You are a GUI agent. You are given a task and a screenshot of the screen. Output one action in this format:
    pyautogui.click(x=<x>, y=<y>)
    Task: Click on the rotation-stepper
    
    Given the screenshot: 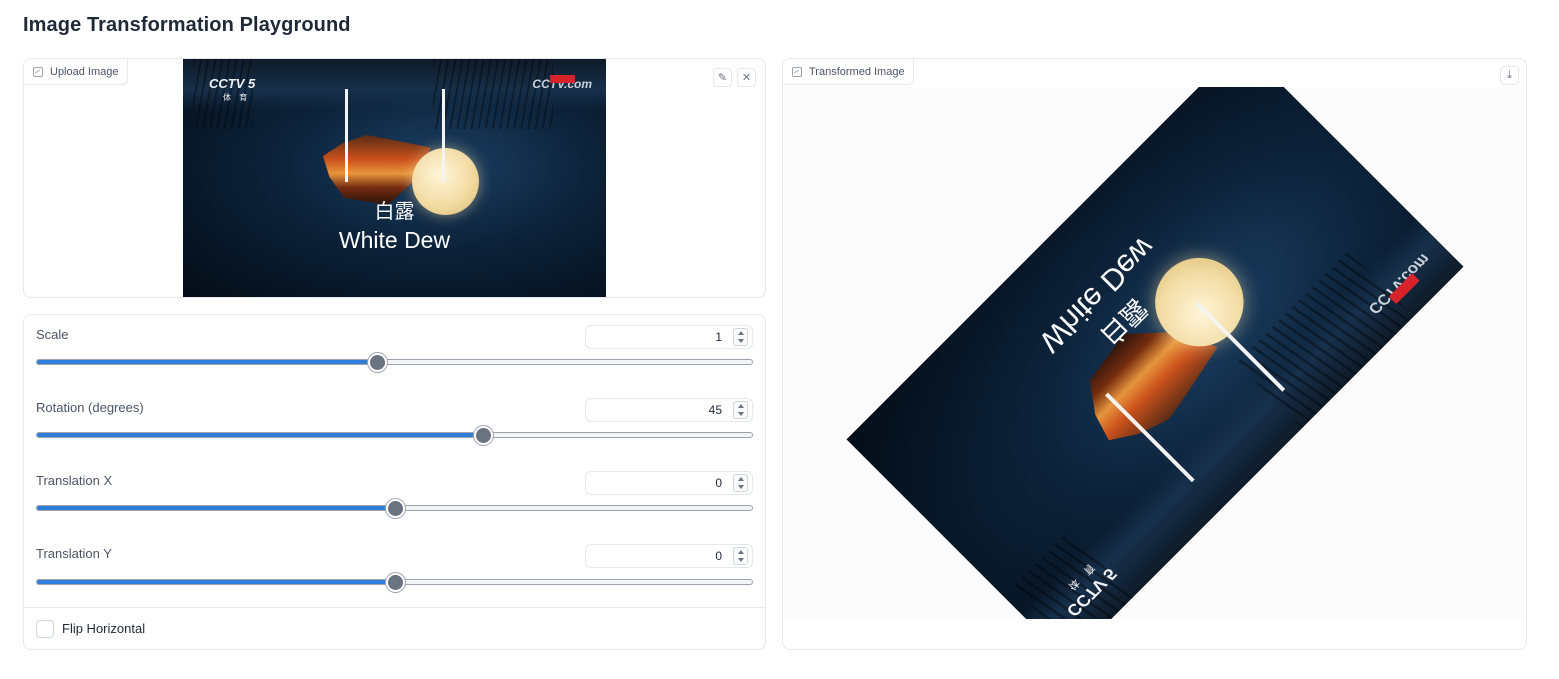 What is the action you would take?
    pyautogui.click(x=740, y=410)
    